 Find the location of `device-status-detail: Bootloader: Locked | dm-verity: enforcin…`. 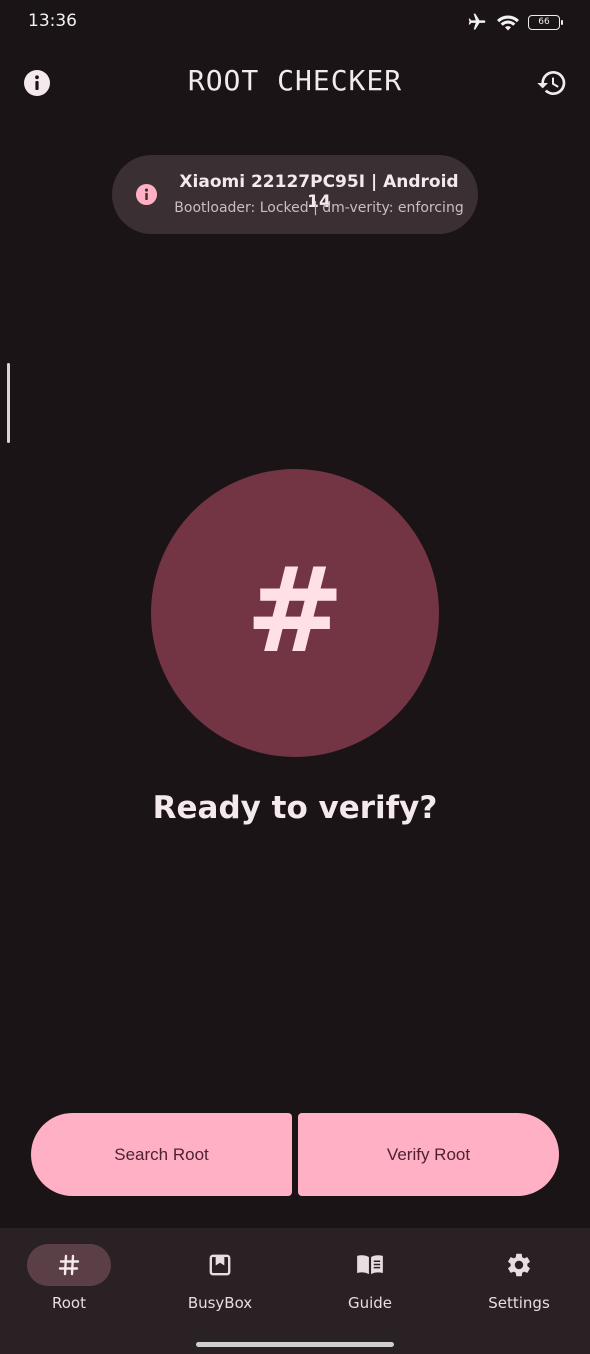

device-status-detail: Bootloader: Locked | dm-verity: enforcin… is located at coordinates (319, 208).